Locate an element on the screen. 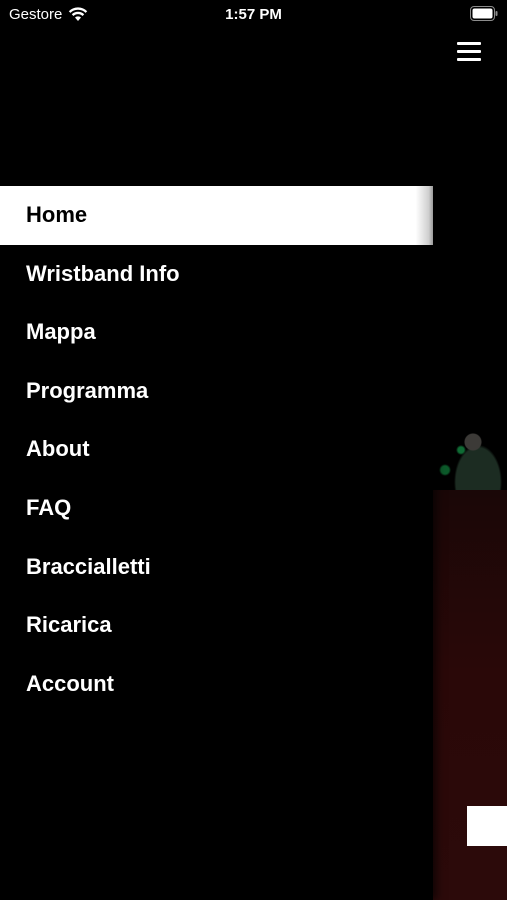 This screenshot has height=900, width=507. menu-item-braccialletti: Braccialletti is located at coordinates (216, 567).